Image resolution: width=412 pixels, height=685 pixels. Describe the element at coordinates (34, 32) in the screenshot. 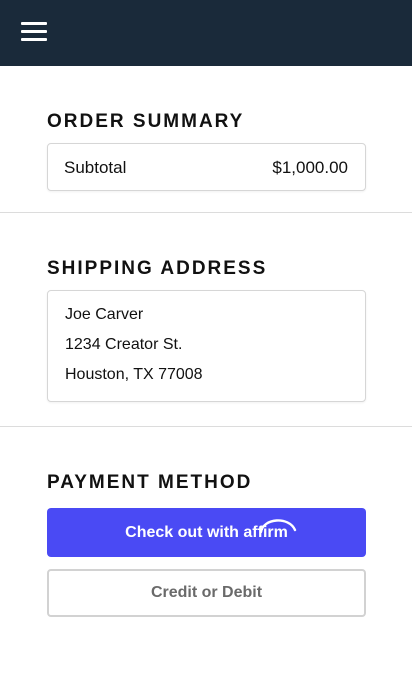

I see `hamburger-menu-icon` at that location.